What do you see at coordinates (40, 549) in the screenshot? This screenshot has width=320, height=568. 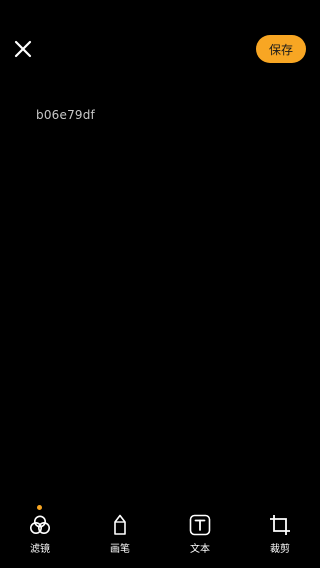 I see `tool-filter-label: 滤镜` at bounding box center [40, 549].